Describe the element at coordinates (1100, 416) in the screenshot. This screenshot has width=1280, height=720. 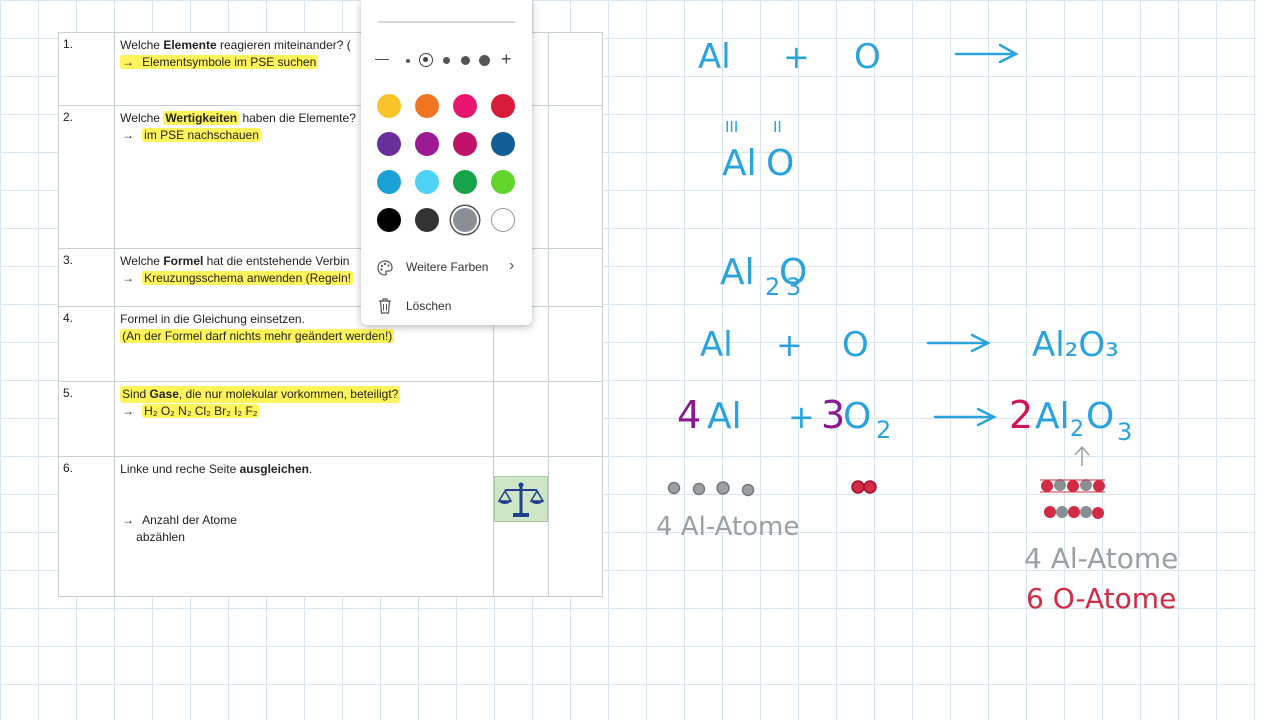
I see `eq3-product-o: O` at that location.